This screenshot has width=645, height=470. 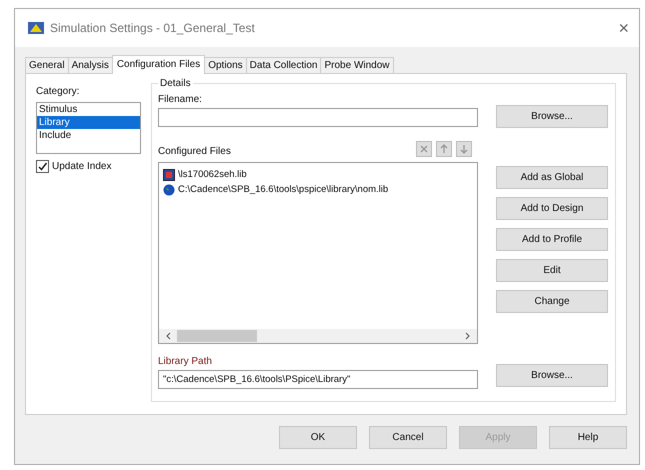 What do you see at coordinates (42, 166) in the screenshot?
I see `checkbox` at bounding box center [42, 166].